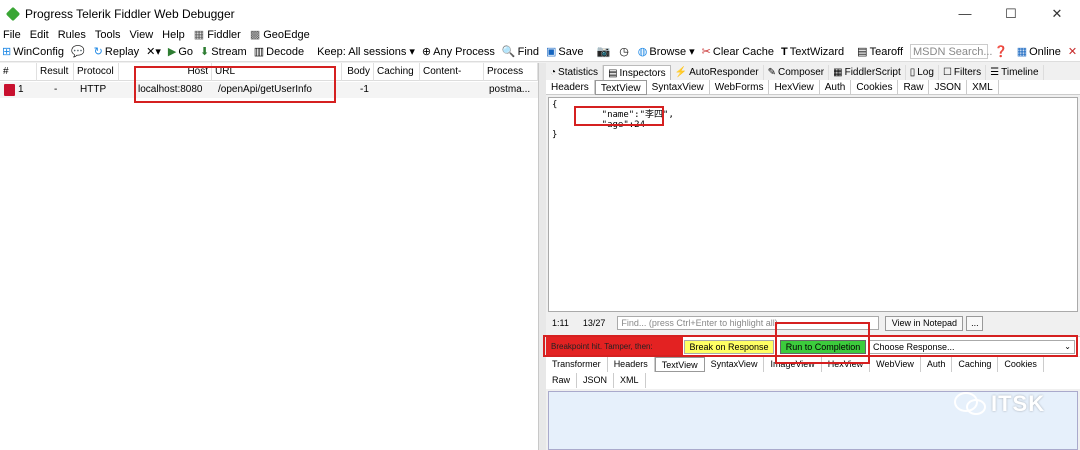 The image size is (1080, 450). Describe the element at coordinates (880, 52) in the screenshot. I see `tearoff-button: ▤ Tearoff` at that location.